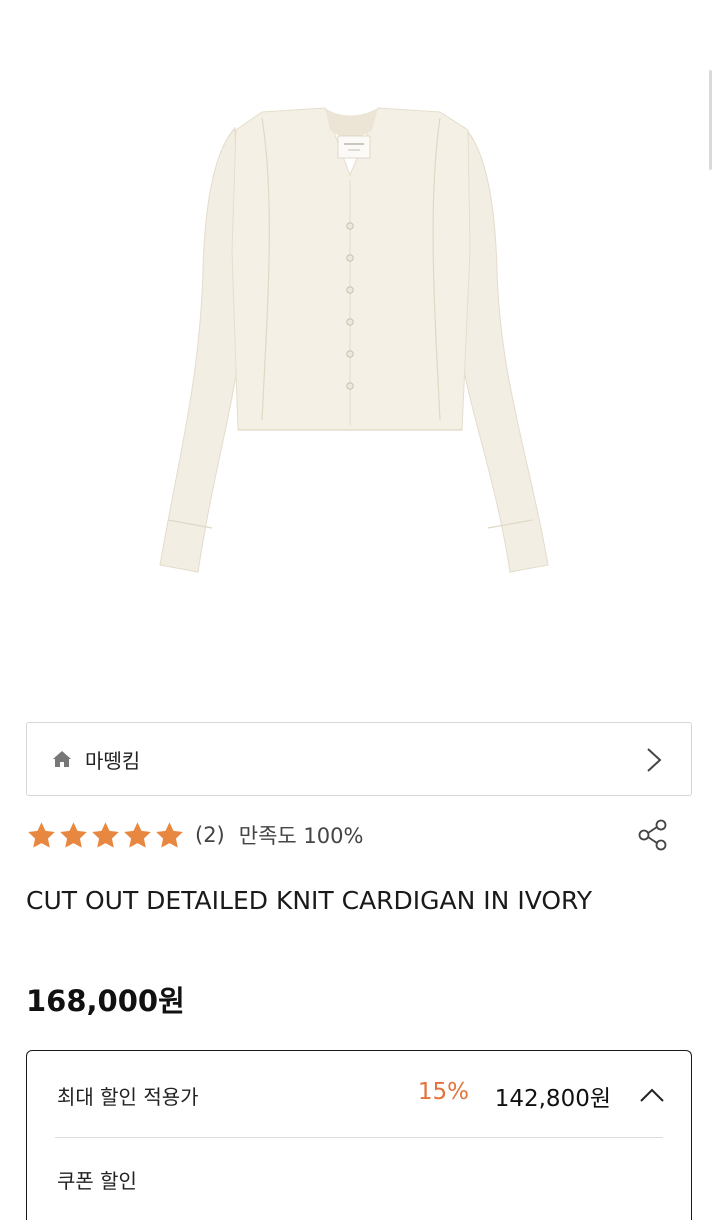  Describe the element at coordinates (652, 1095) in the screenshot. I see `chevron-up-icon` at that location.